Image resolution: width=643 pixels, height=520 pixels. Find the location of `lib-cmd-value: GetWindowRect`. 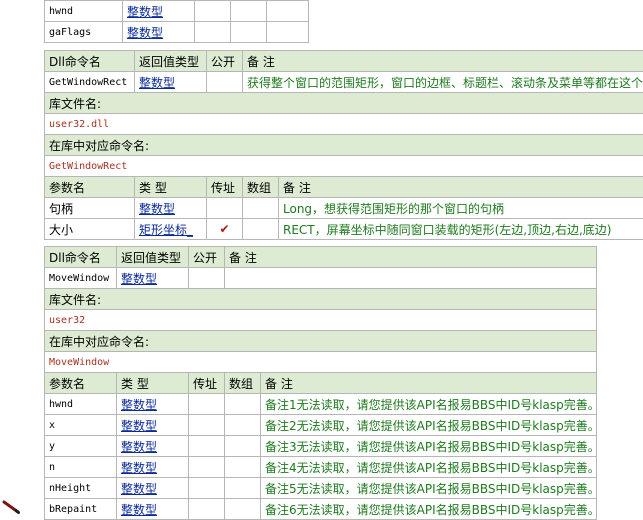

lib-cmd-value: GetWindowRect is located at coordinates (344, 166).